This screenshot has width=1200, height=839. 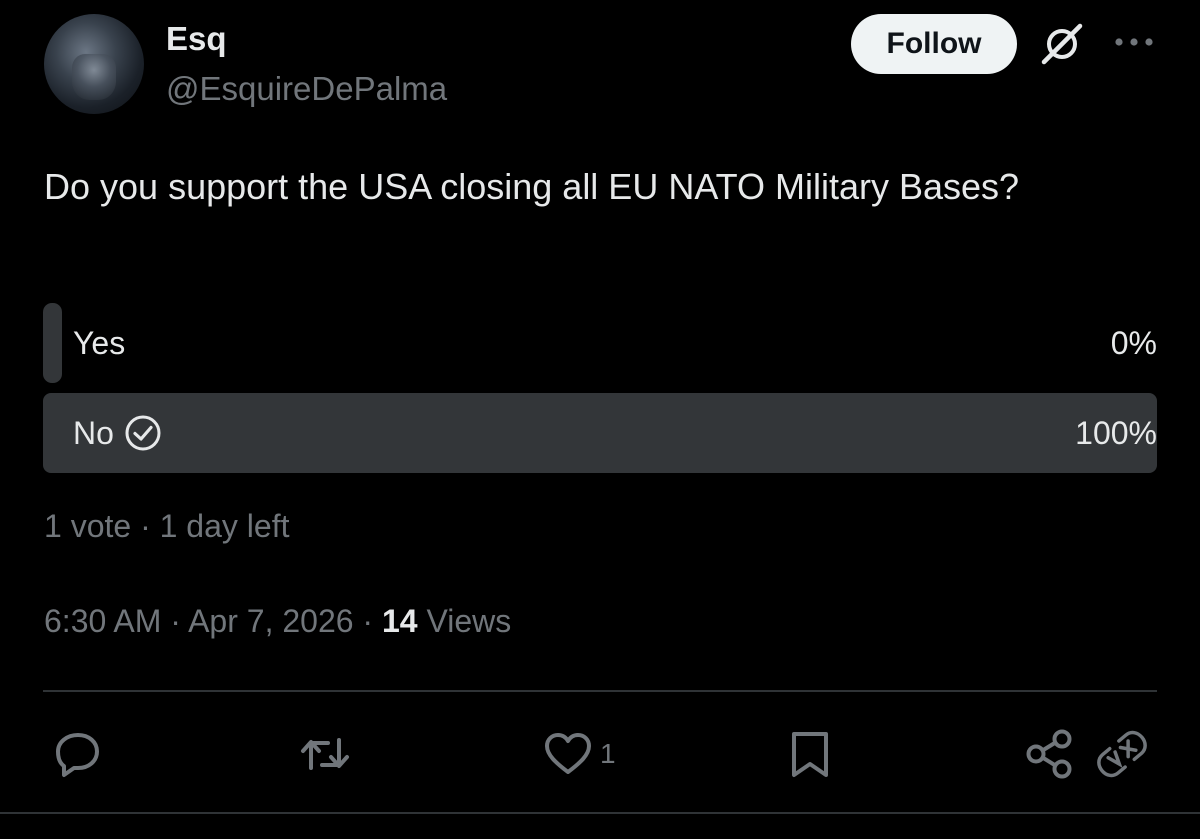 What do you see at coordinates (464, 621) in the screenshot?
I see `views-label: Views` at bounding box center [464, 621].